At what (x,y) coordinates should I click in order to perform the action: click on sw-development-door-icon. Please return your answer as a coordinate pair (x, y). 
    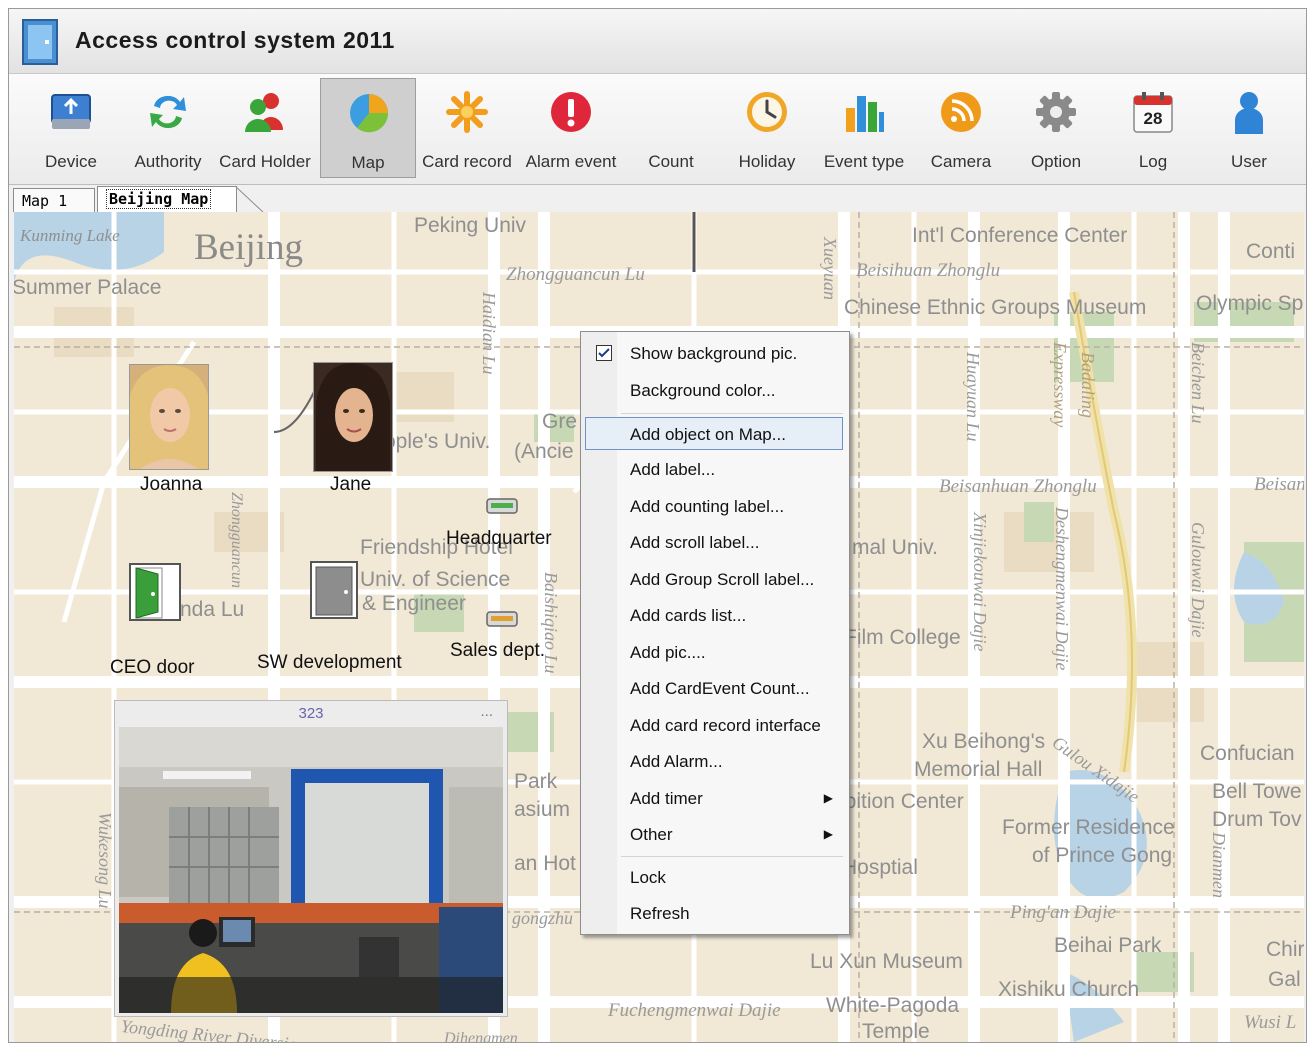
    Looking at the image, I should click on (334, 590).